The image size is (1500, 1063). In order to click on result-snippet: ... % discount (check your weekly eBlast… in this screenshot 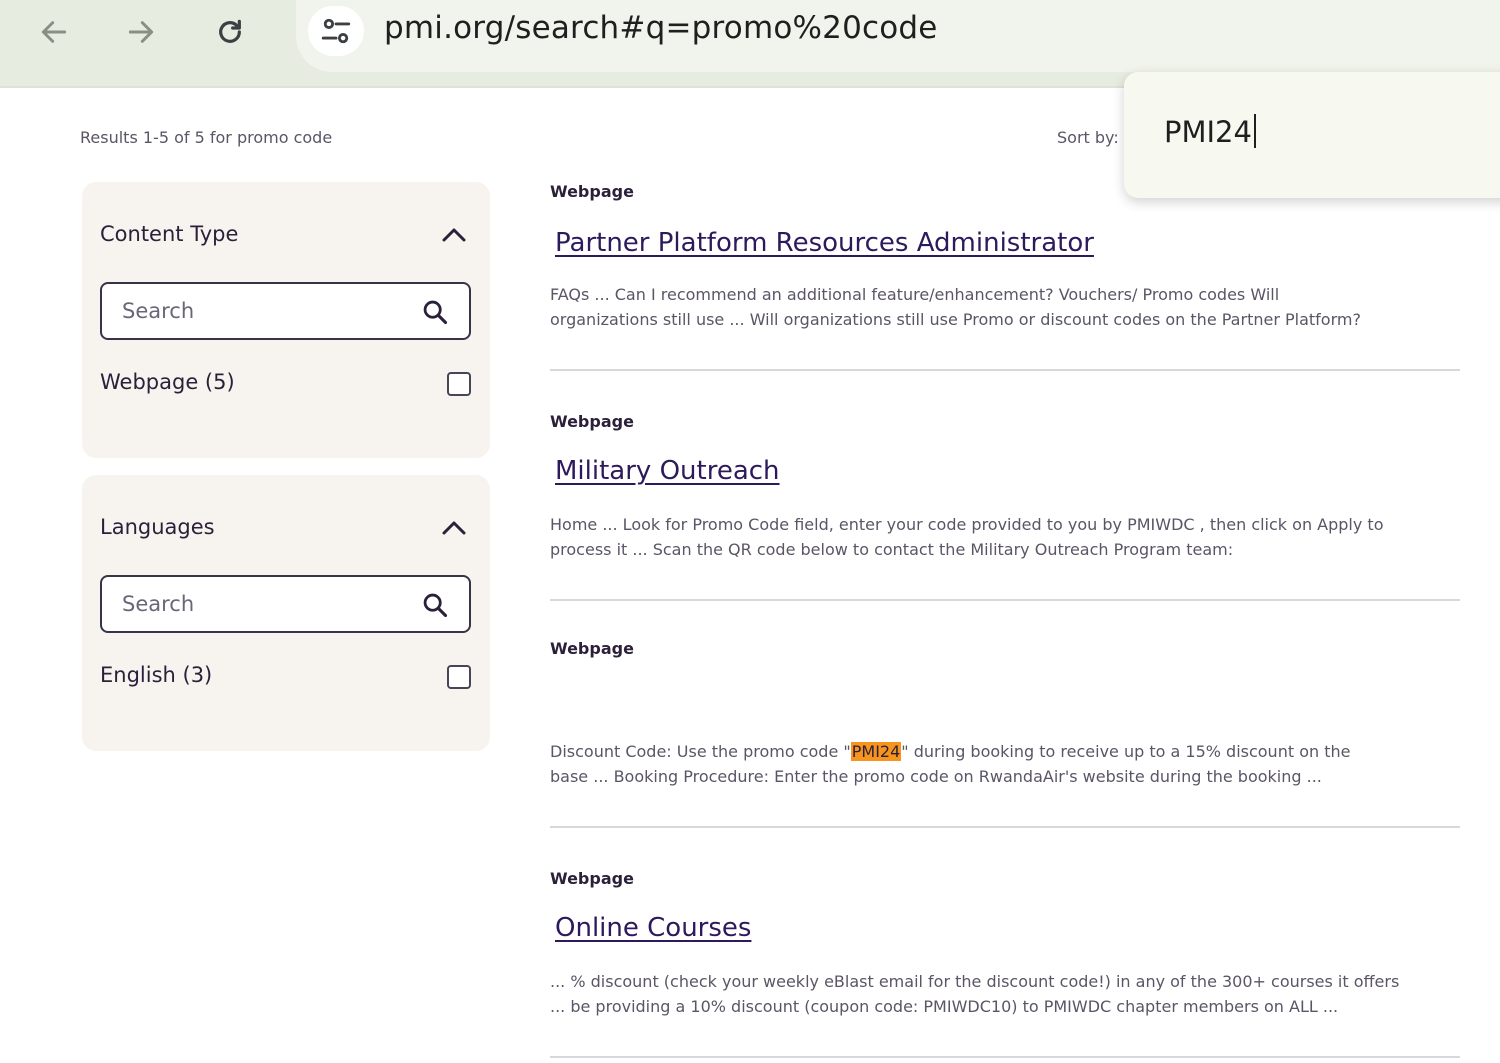, I will do `click(1007, 994)`.